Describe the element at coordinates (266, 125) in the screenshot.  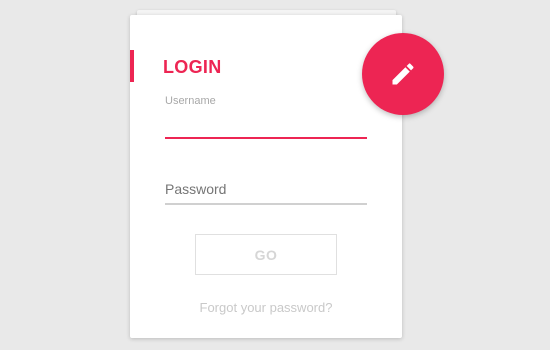
I see `username-field` at that location.